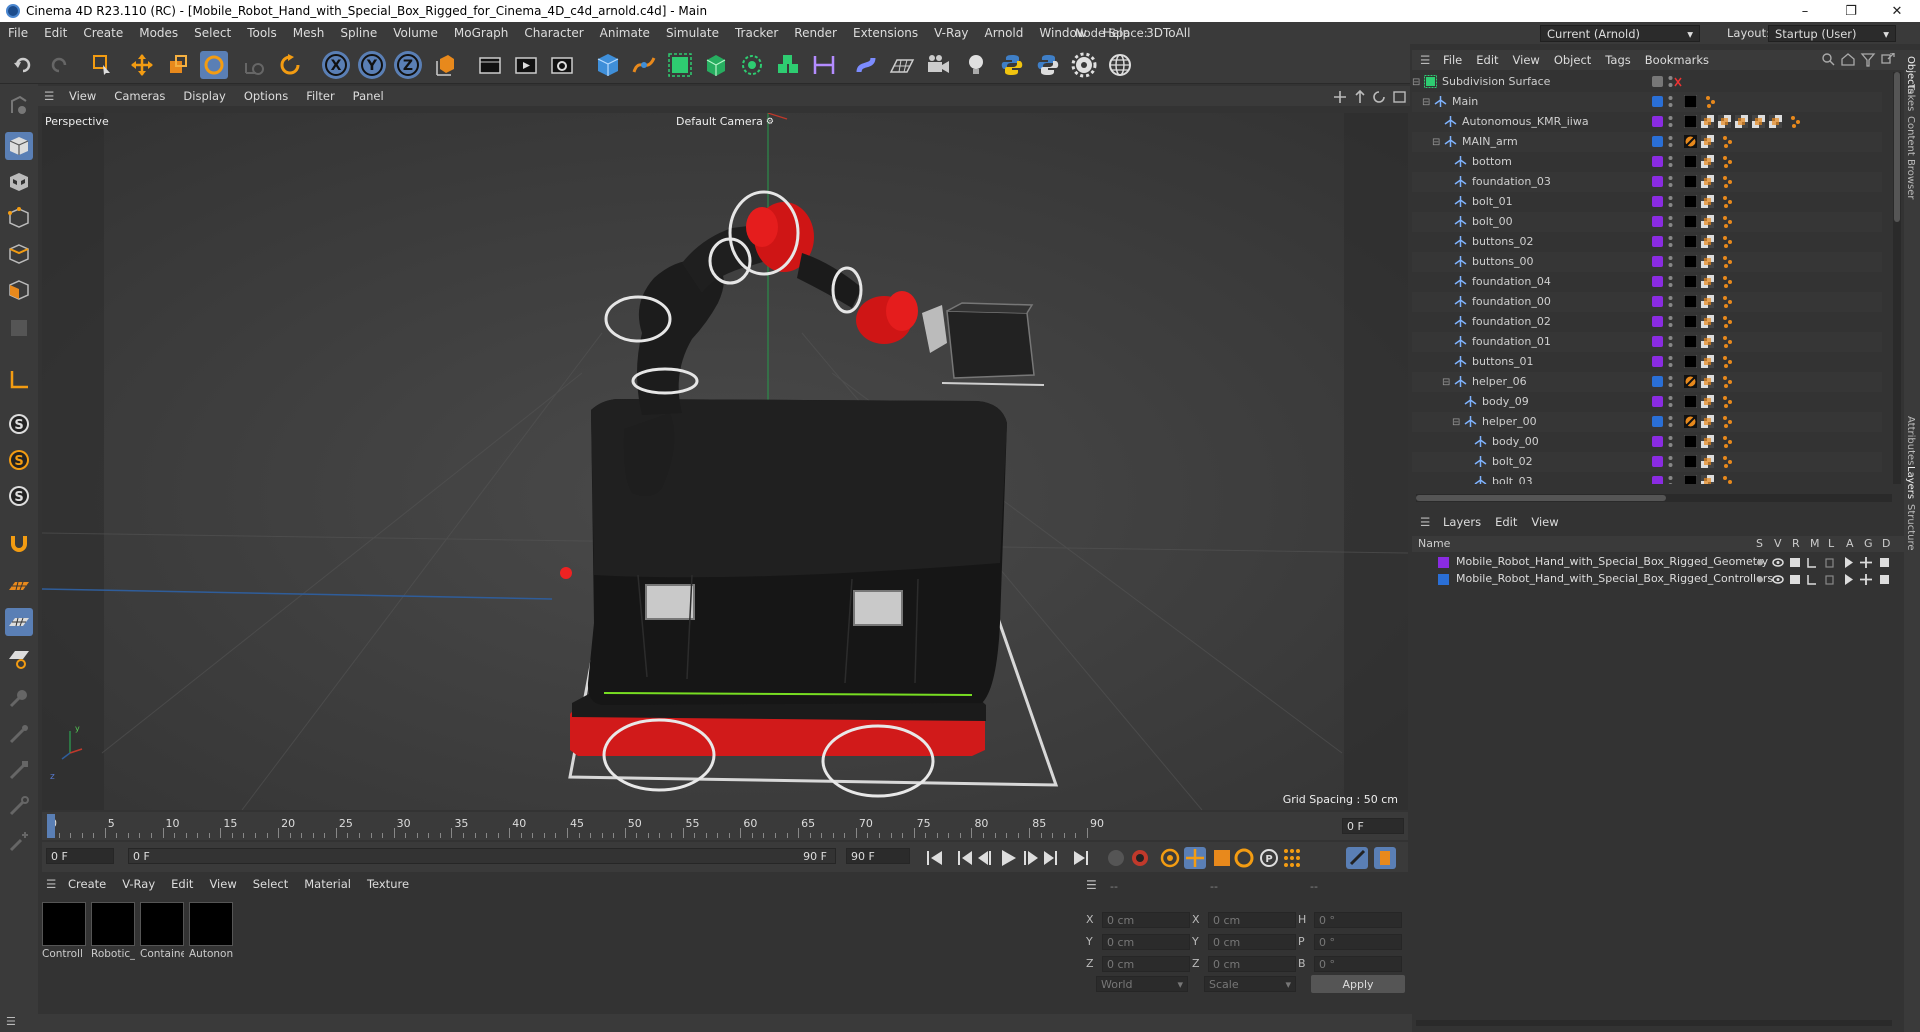  Describe the element at coordinates (1526, 60) in the screenshot. I see `object-menu-view: View` at that location.